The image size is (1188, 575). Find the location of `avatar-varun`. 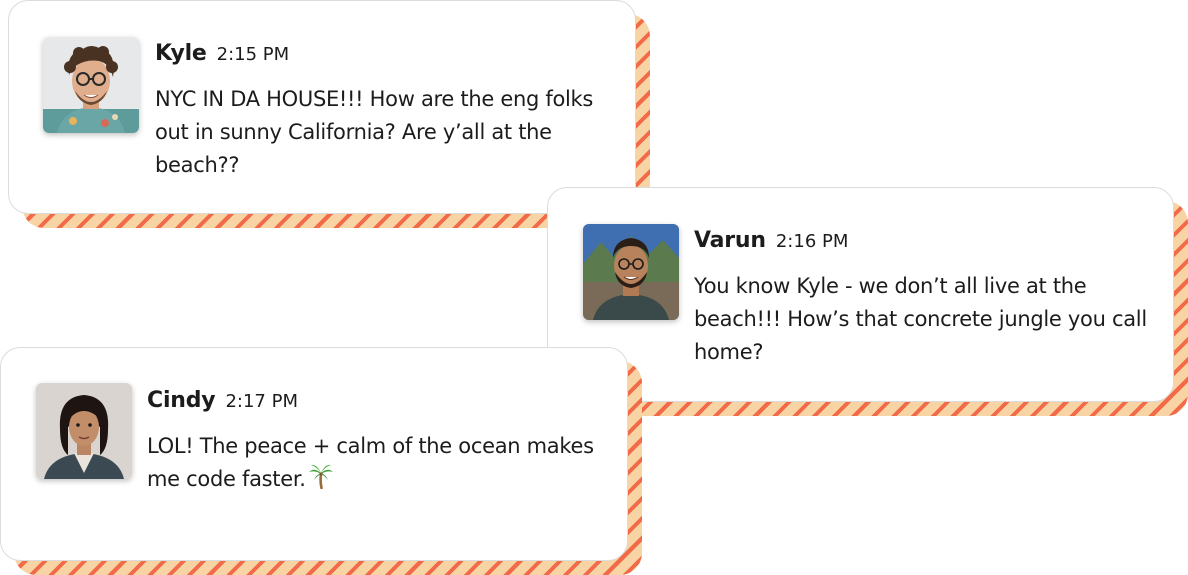

avatar-varun is located at coordinates (631, 272).